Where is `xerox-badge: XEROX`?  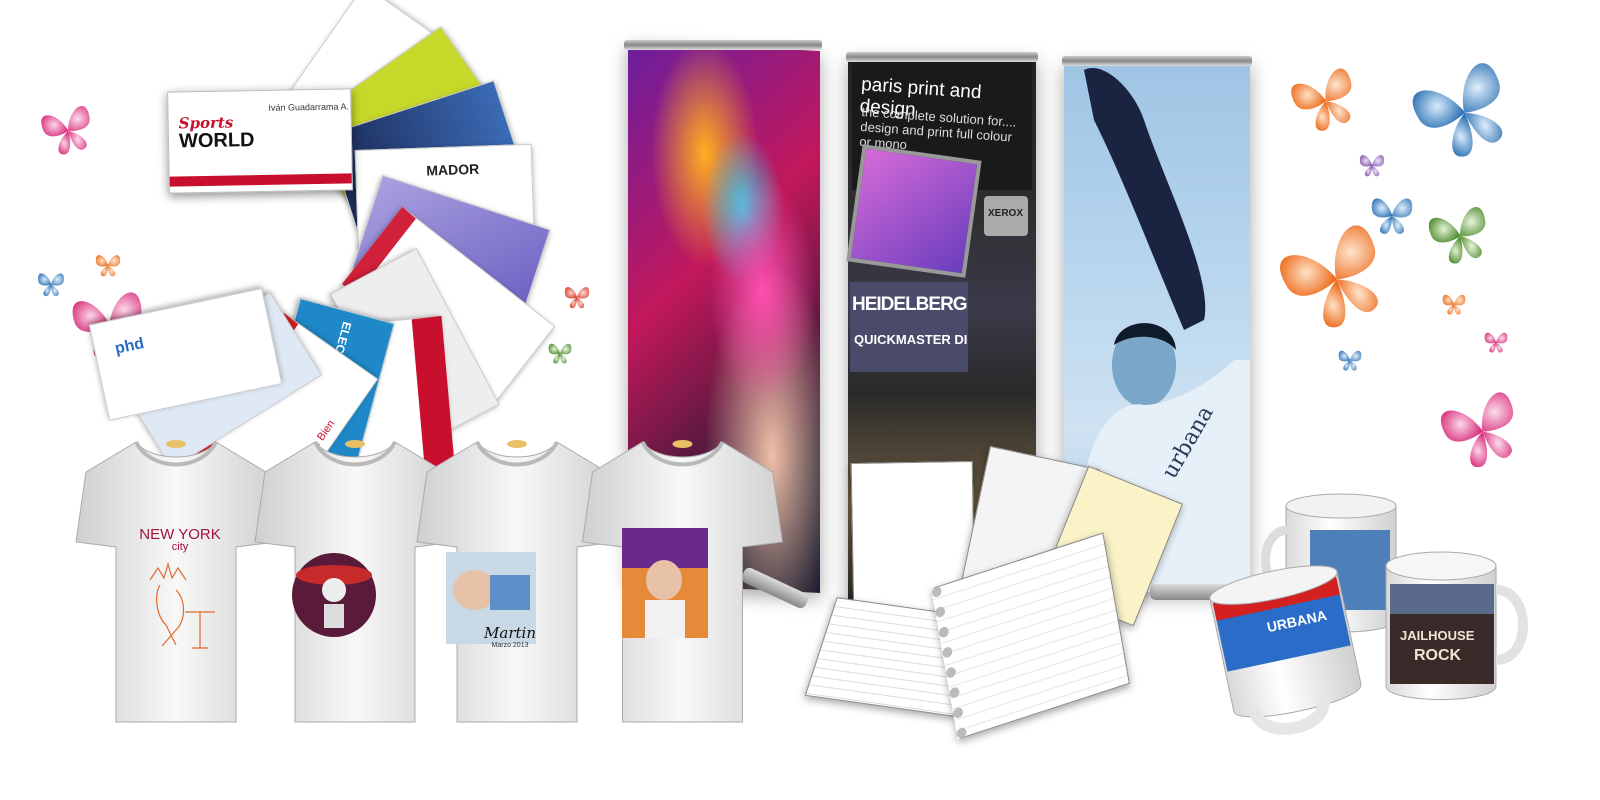
xerox-badge: XEROX is located at coordinates (1006, 216).